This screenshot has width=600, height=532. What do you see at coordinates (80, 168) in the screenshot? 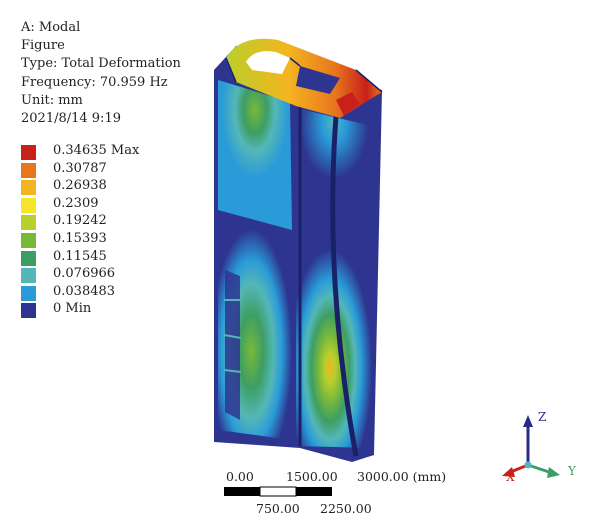
I see `legend-label: 0.30787` at bounding box center [80, 168].